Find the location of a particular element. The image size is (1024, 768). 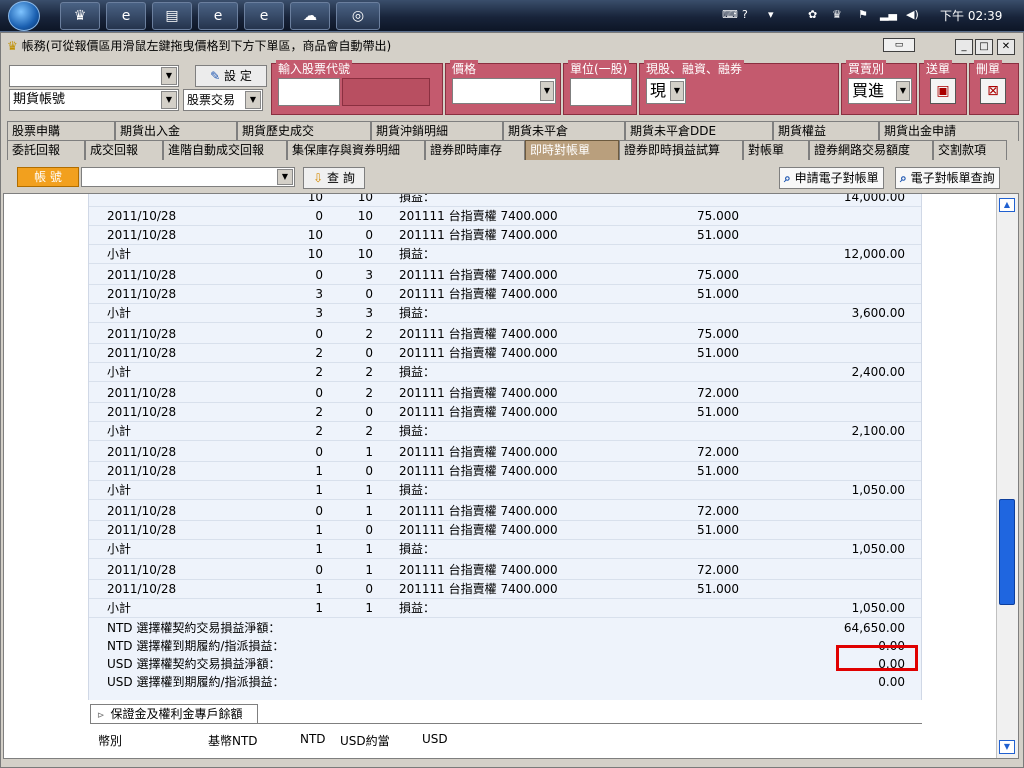

help-icon: ? is located at coordinates (745, 14).